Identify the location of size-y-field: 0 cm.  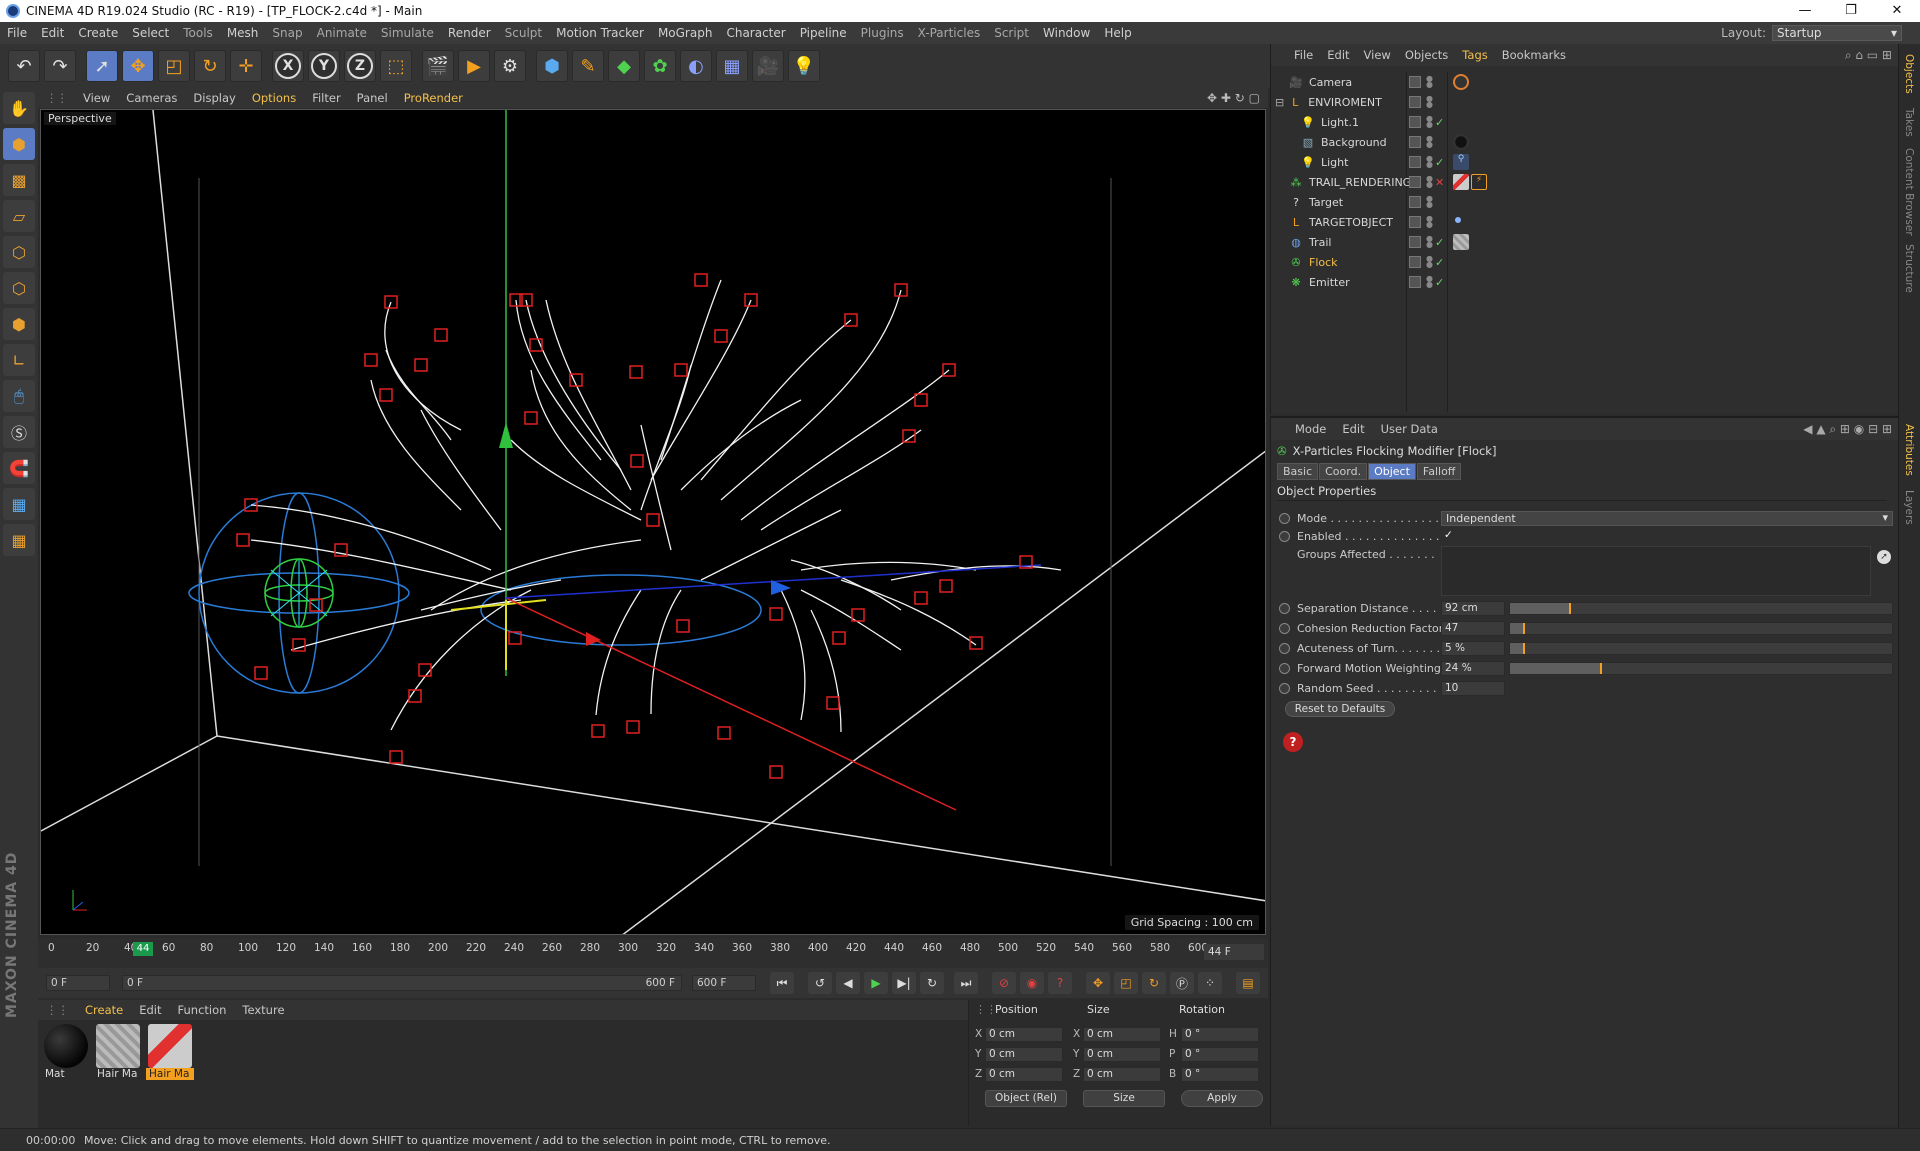
(1122, 1054).